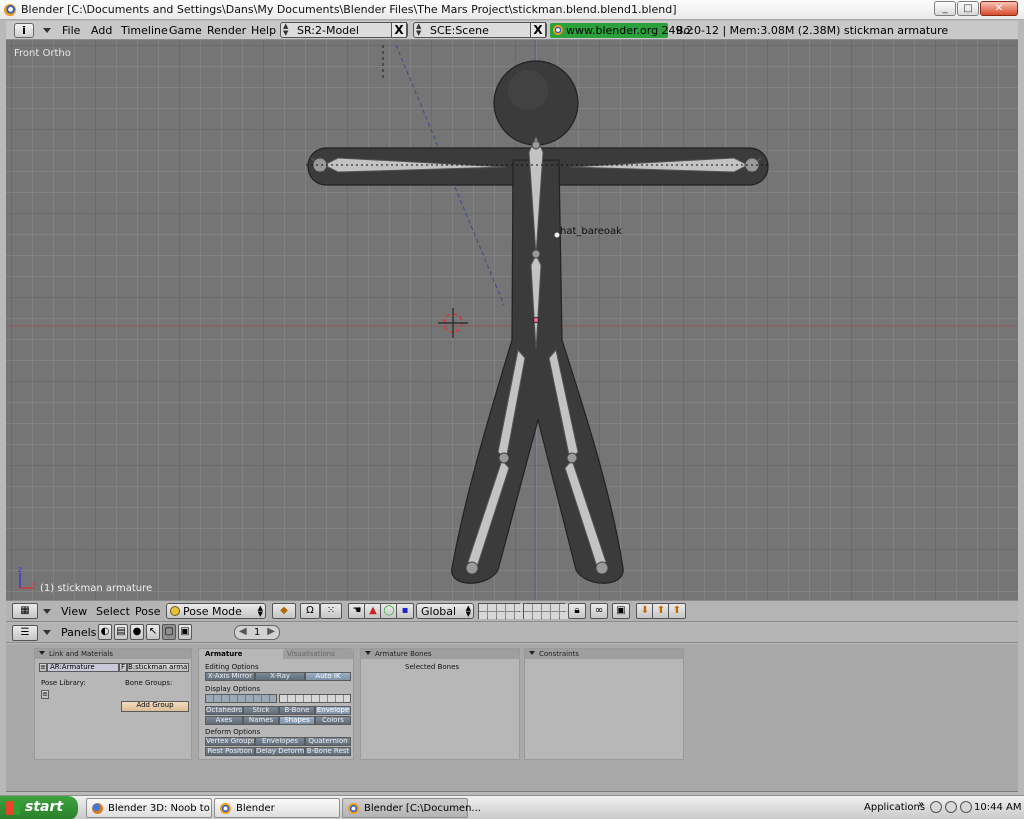  I want to click on scene-name: SCE:Scene, so click(459, 30).